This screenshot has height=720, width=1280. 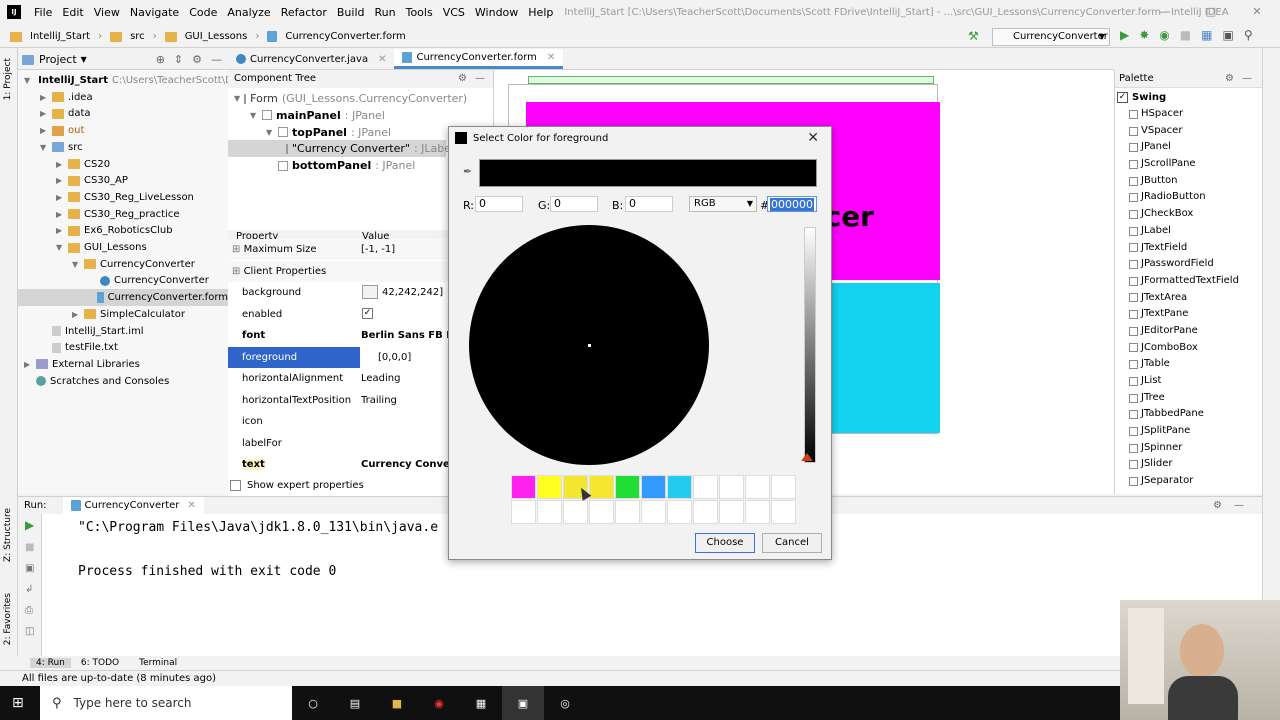 What do you see at coordinates (523, 703) in the screenshot?
I see `intellij-taskbar-icon: ▣` at bounding box center [523, 703].